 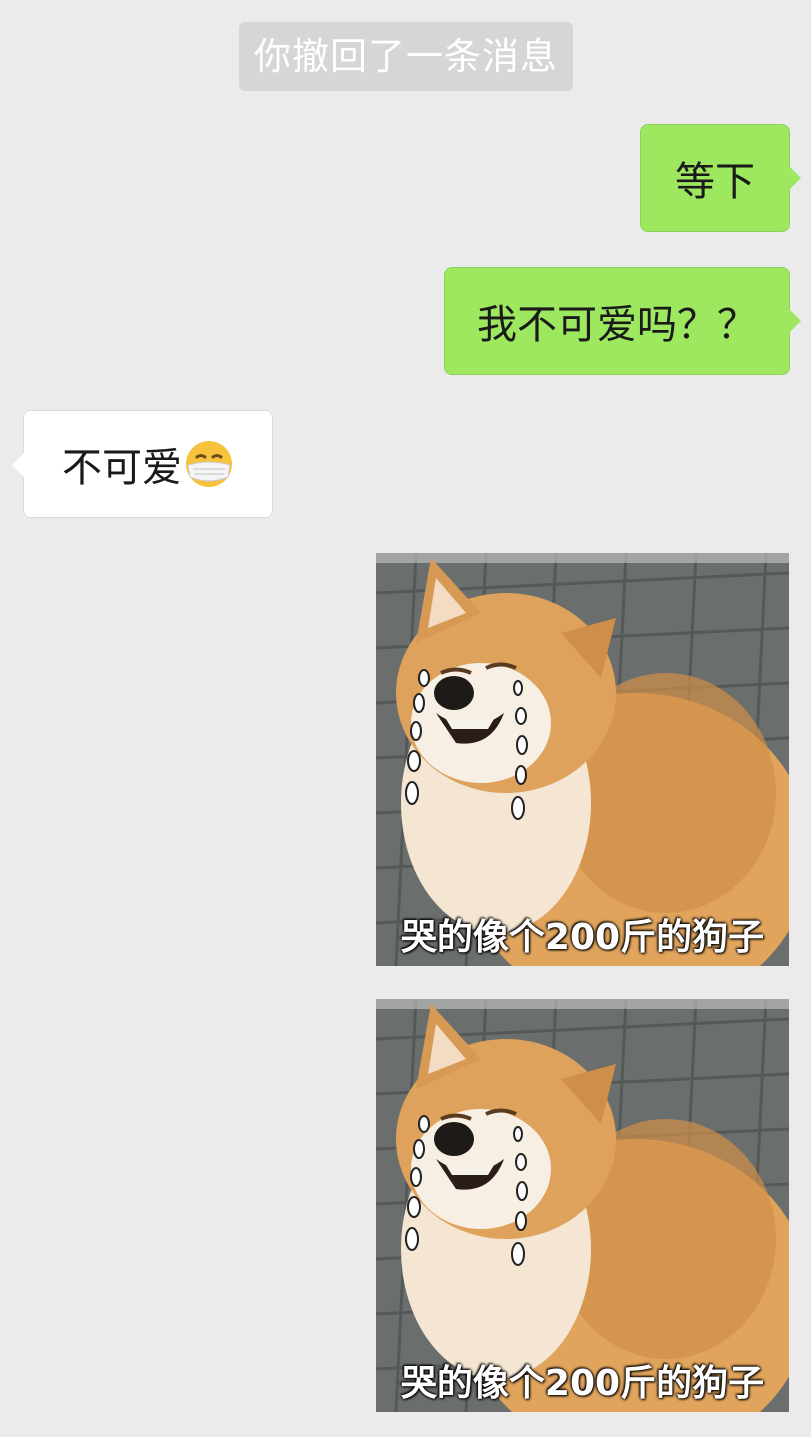 What do you see at coordinates (617, 325) in the screenshot?
I see `message-text: 我不可爱吗？？` at bounding box center [617, 325].